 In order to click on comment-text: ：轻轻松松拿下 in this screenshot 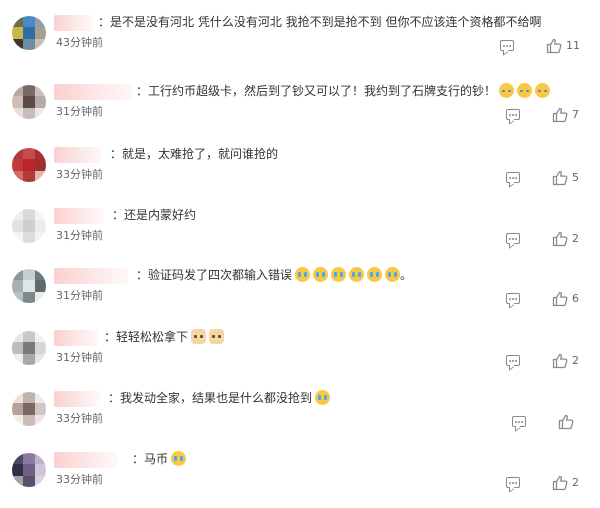, I will do `click(164, 337)`.